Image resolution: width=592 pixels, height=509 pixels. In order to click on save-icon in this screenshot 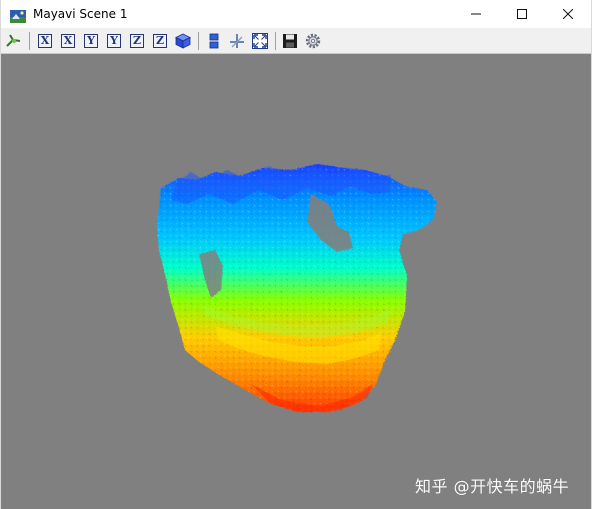, I will do `click(290, 41)`.